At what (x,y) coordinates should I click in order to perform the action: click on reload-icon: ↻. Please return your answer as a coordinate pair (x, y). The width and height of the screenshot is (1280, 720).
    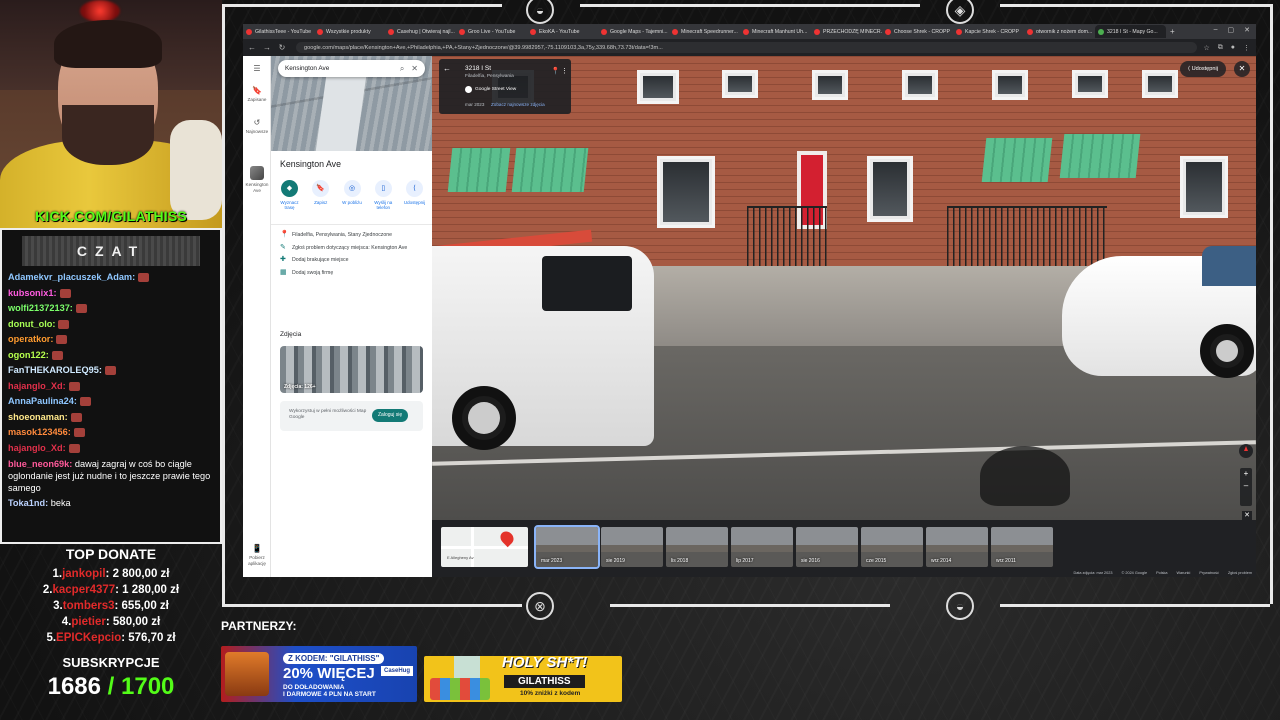
    Looking at the image, I should click on (282, 47).